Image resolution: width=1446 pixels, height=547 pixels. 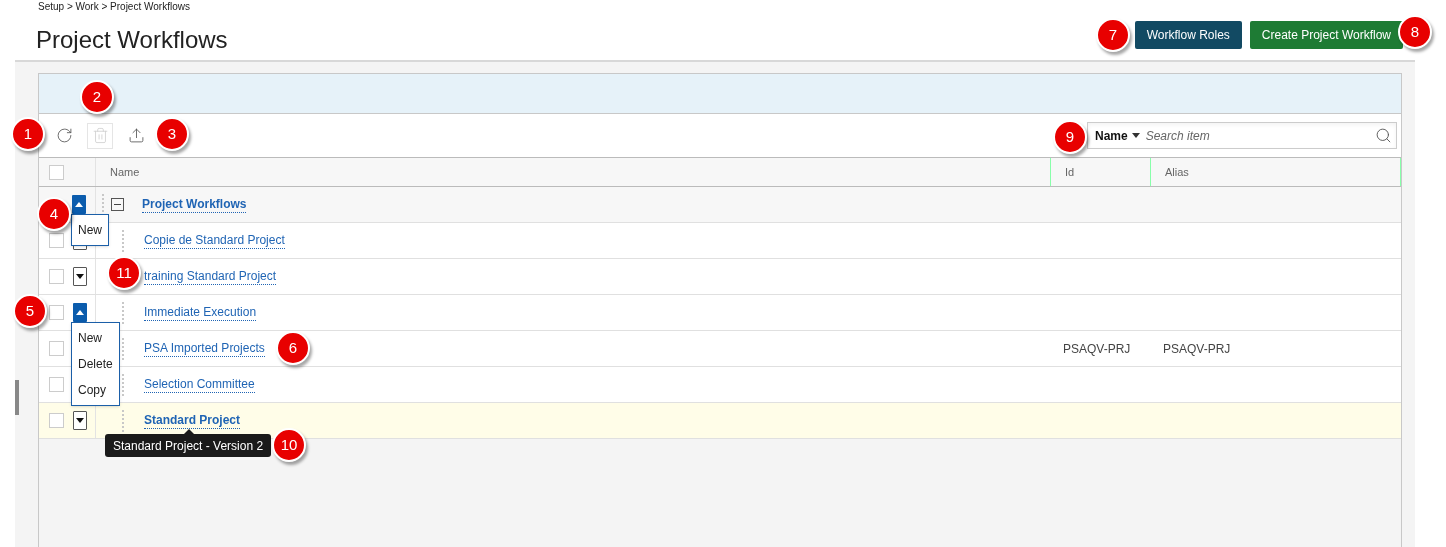 What do you see at coordinates (1260, 135) in the screenshot?
I see `search-input: Search item` at bounding box center [1260, 135].